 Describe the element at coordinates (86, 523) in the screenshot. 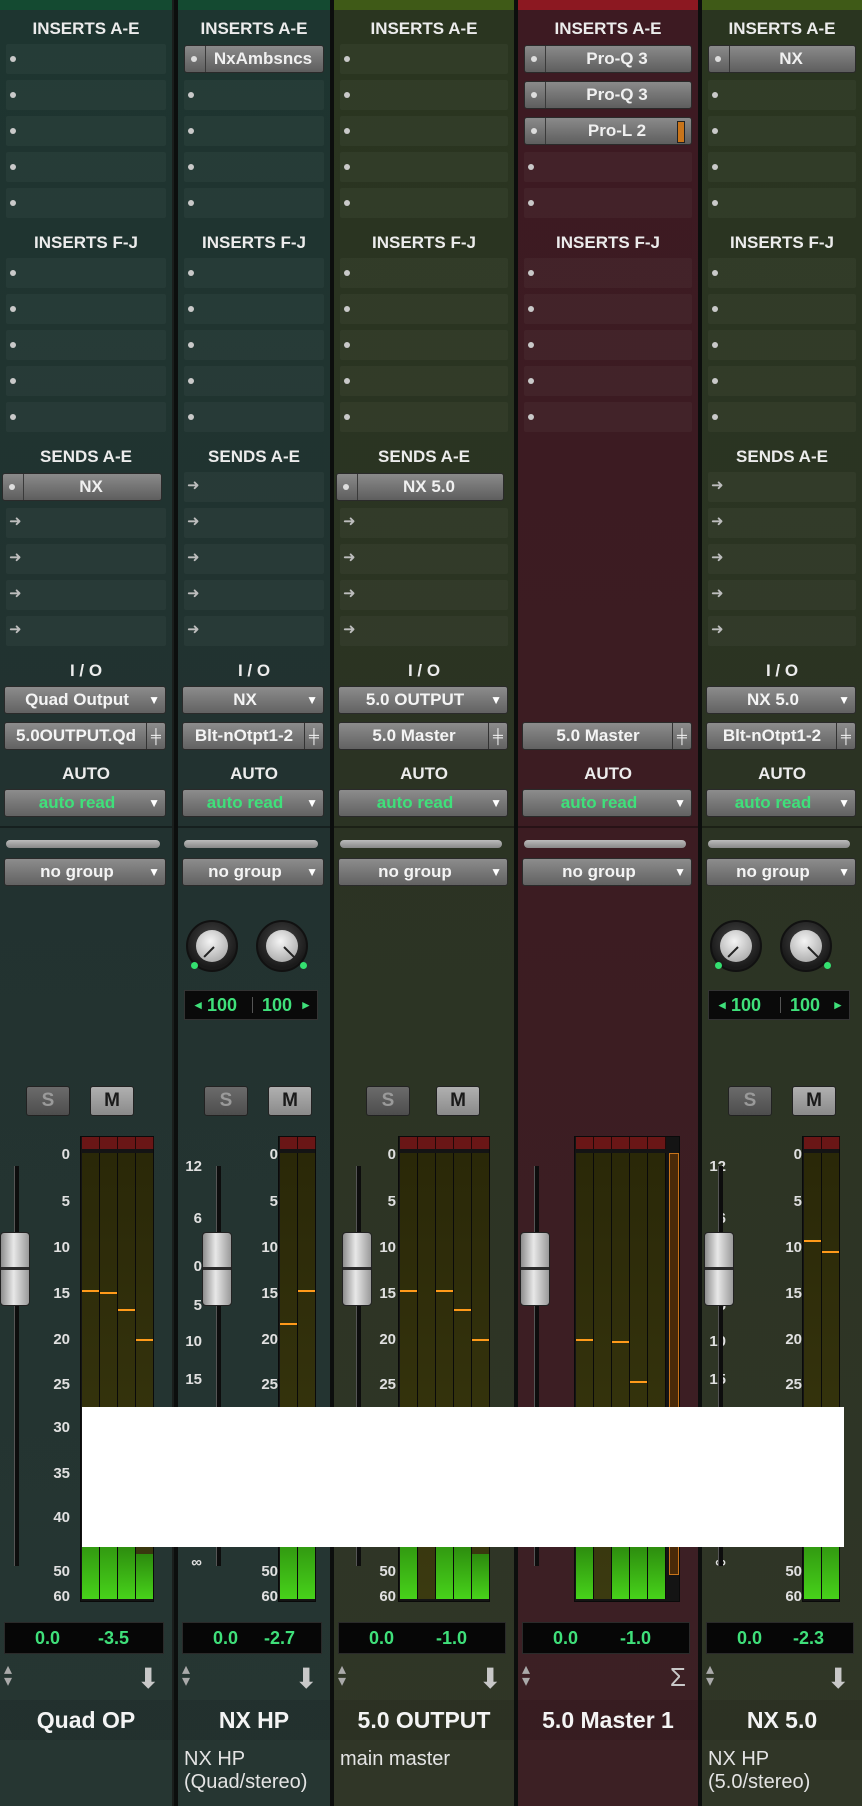

I see `send-slot-2: ➜` at that location.